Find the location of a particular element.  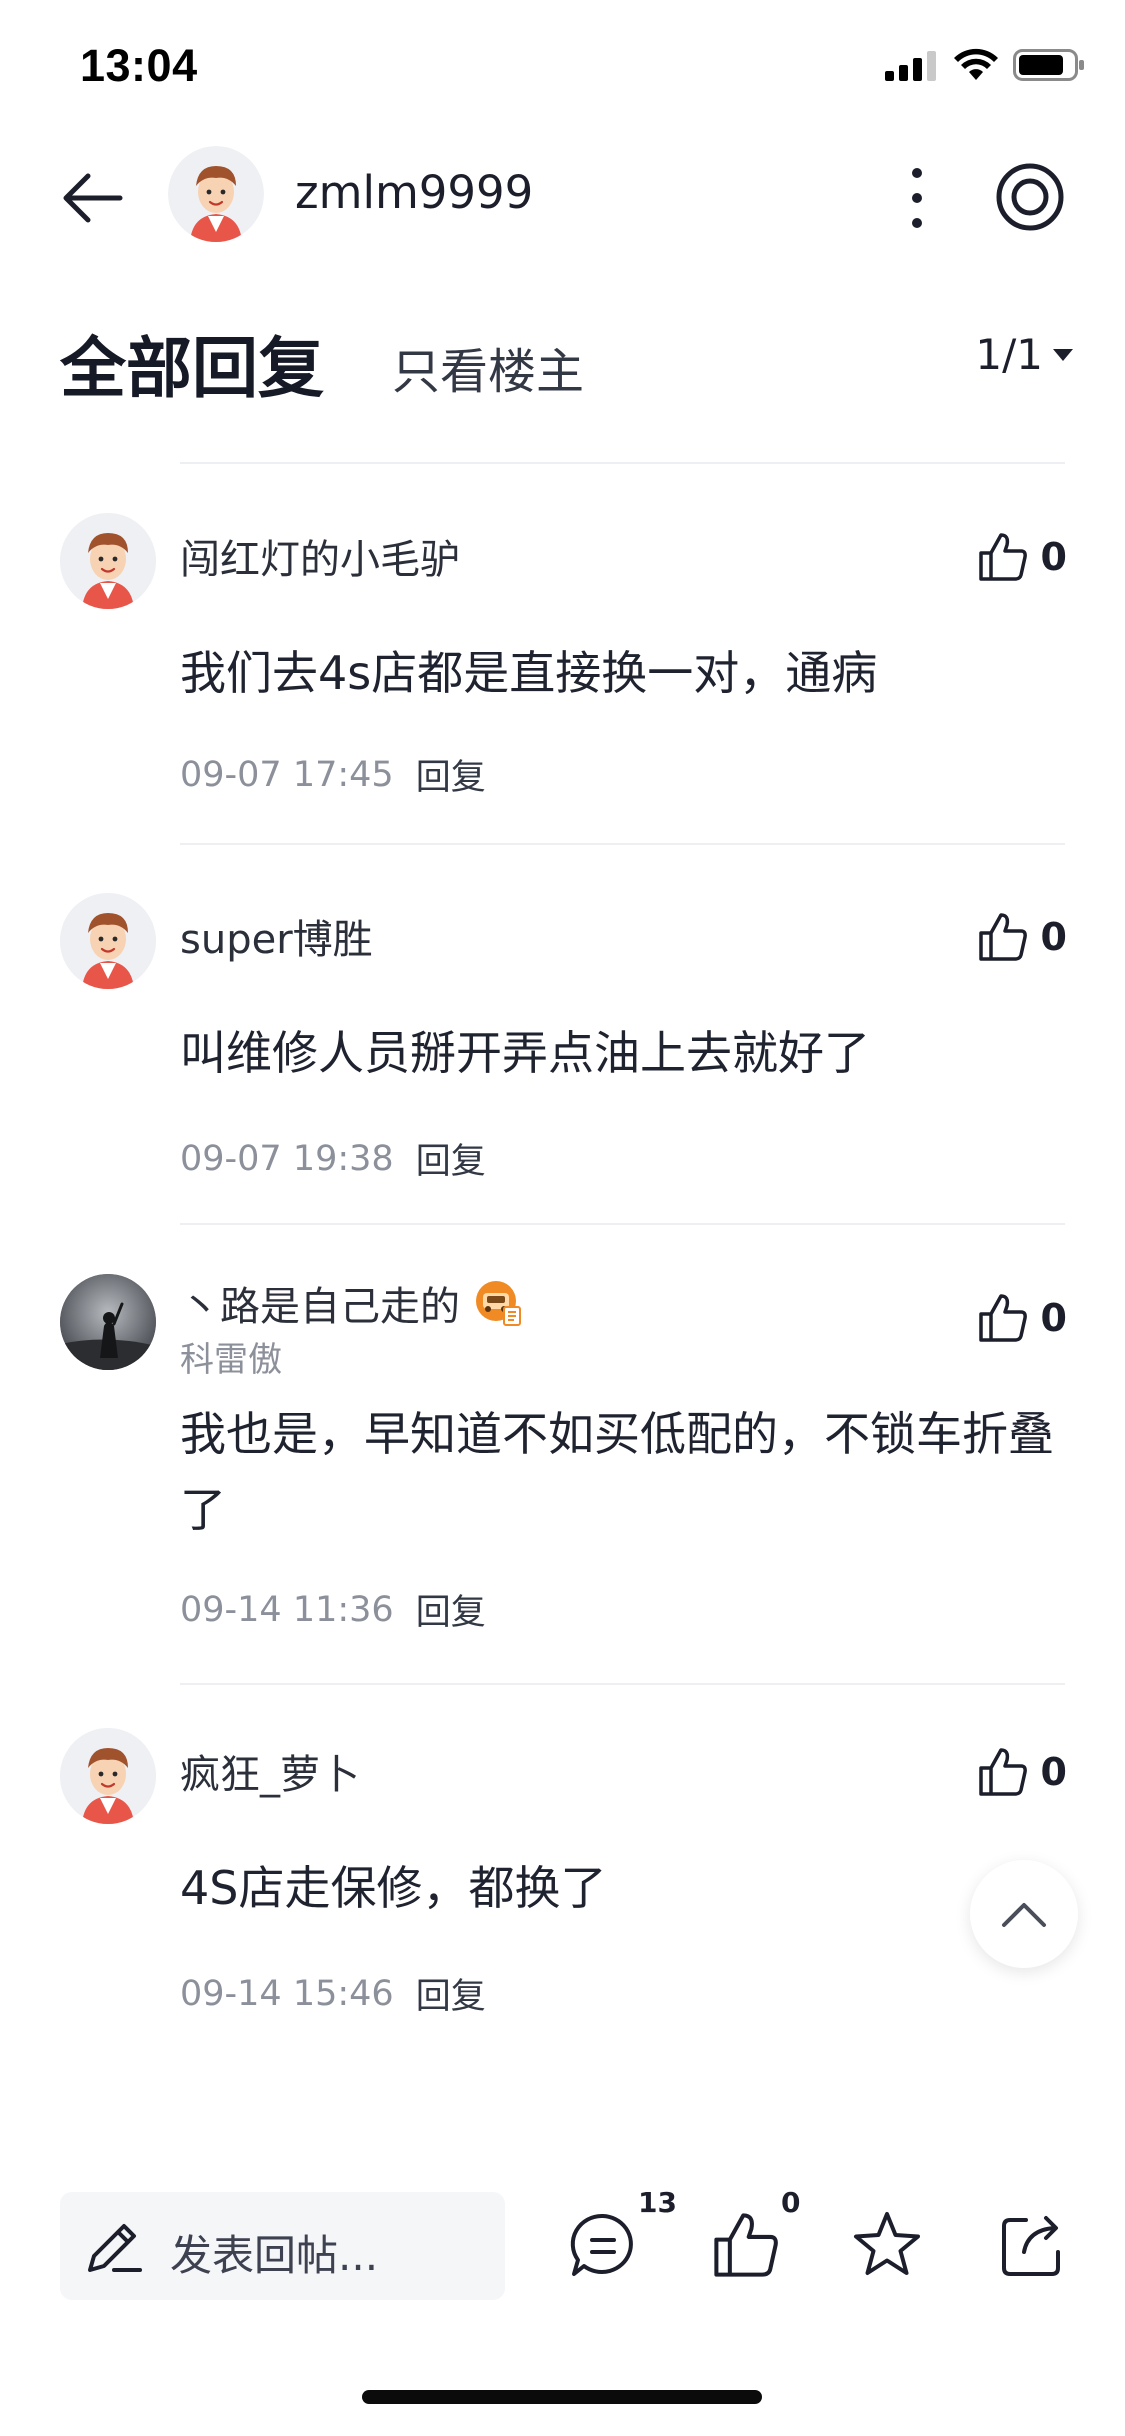

like-post-button: 0 is located at coordinates (752, 2235).